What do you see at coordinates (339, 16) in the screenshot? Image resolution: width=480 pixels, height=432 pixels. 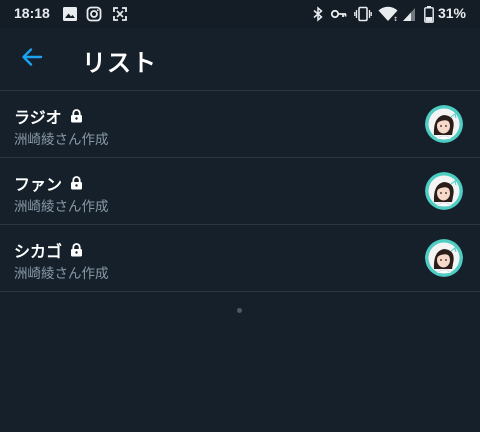 I see `key-icon` at bounding box center [339, 16].